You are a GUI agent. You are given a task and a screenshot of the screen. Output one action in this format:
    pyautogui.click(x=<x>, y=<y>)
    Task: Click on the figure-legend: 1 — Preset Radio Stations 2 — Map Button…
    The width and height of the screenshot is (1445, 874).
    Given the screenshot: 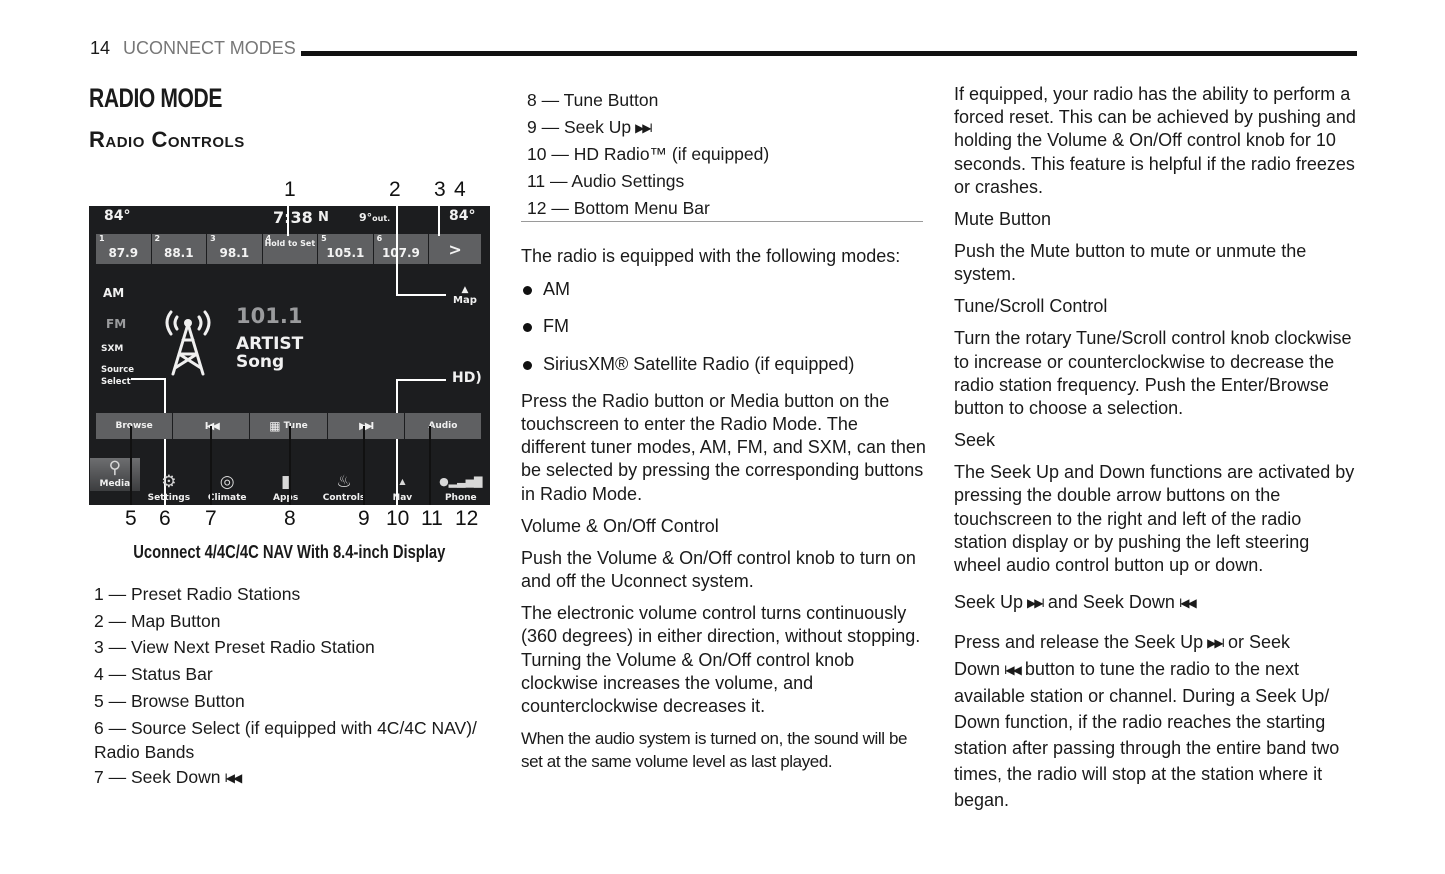 What is the action you would take?
    pyautogui.click(x=294, y=686)
    